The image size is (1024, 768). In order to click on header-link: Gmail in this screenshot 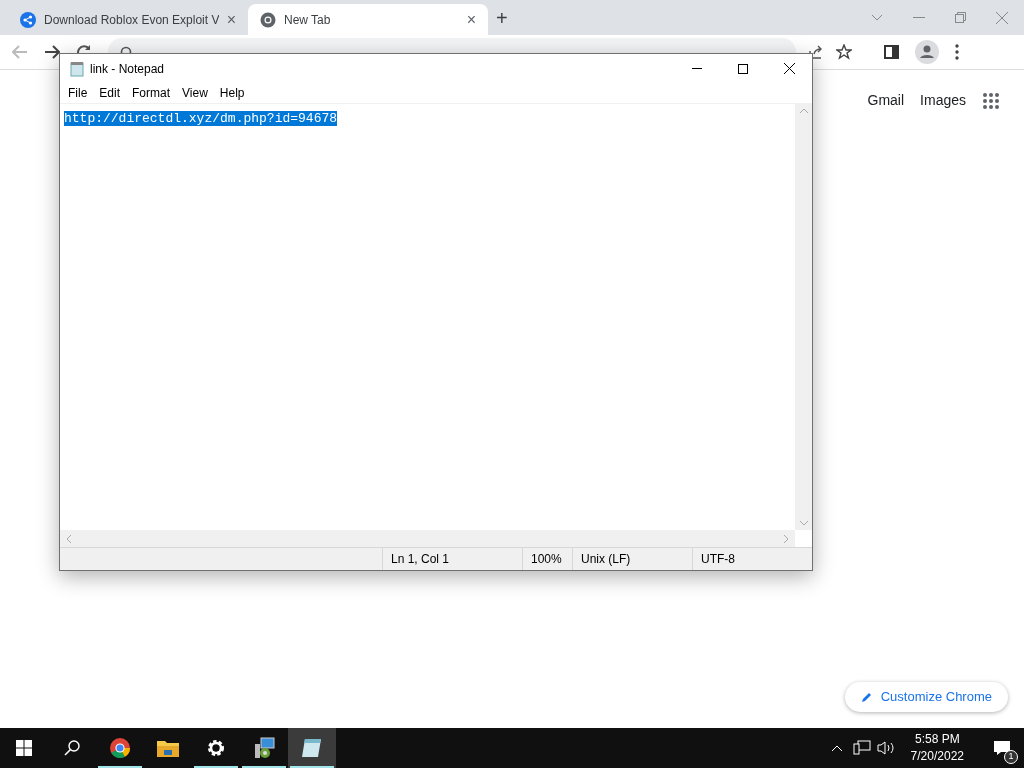, I will do `click(886, 100)`.